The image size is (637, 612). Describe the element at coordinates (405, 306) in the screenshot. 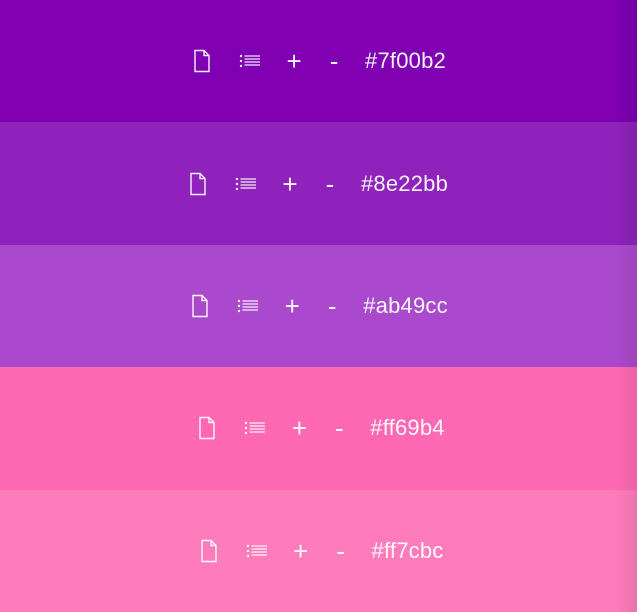

I see `hex-code: #ab49cc` at that location.